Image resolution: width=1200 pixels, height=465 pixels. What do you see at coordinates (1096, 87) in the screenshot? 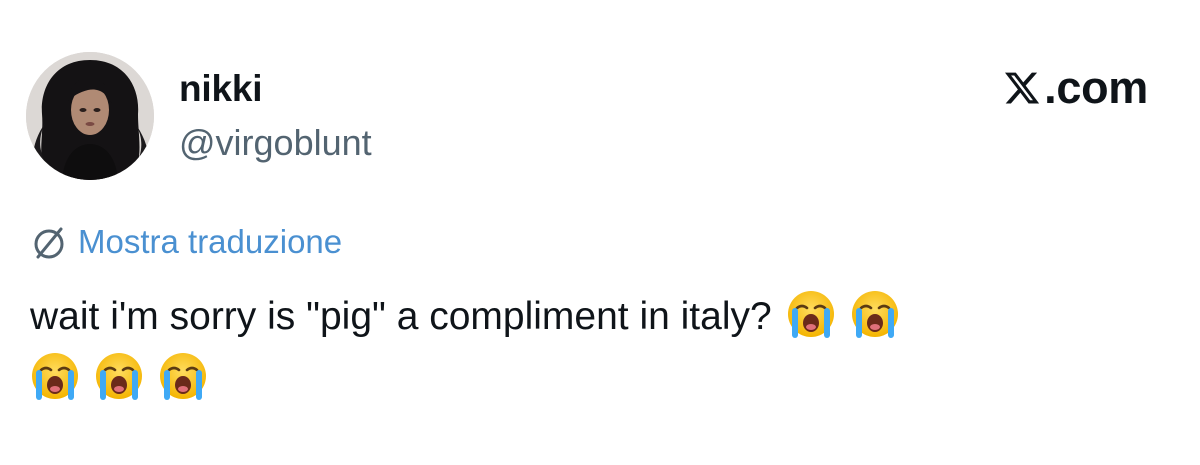
I see `brand-label: .com` at bounding box center [1096, 87].